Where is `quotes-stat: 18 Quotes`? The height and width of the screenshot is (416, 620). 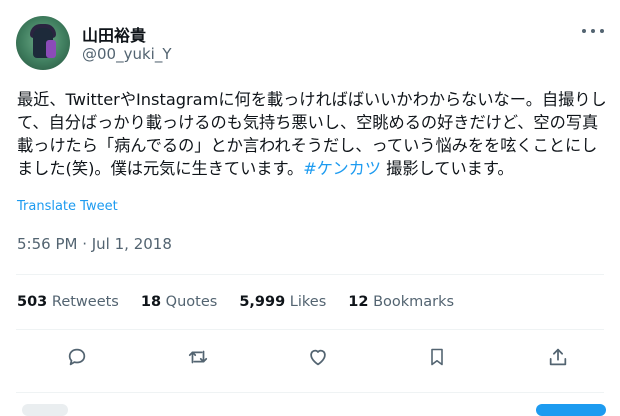 quotes-stat: 18 Quotes is located at coordinates (179, 302).